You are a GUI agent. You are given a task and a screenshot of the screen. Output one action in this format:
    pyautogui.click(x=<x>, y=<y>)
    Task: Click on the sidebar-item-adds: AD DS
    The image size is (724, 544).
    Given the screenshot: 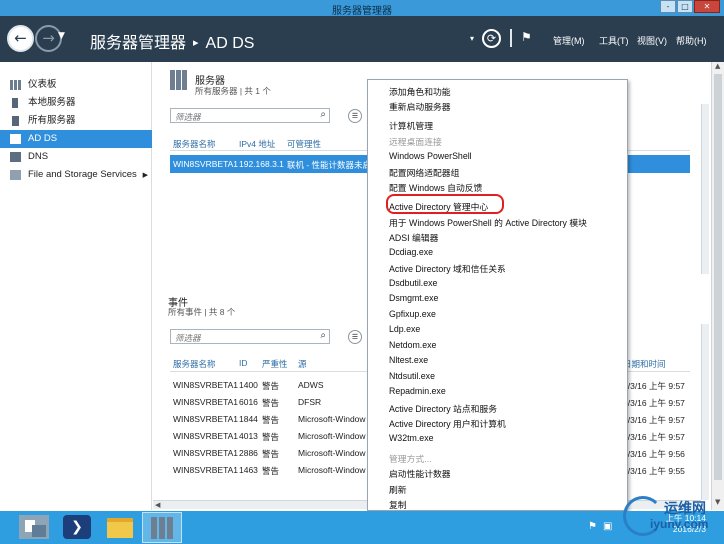 What is the action you would take?
    pyautogui.click(x=76, y=139)
    